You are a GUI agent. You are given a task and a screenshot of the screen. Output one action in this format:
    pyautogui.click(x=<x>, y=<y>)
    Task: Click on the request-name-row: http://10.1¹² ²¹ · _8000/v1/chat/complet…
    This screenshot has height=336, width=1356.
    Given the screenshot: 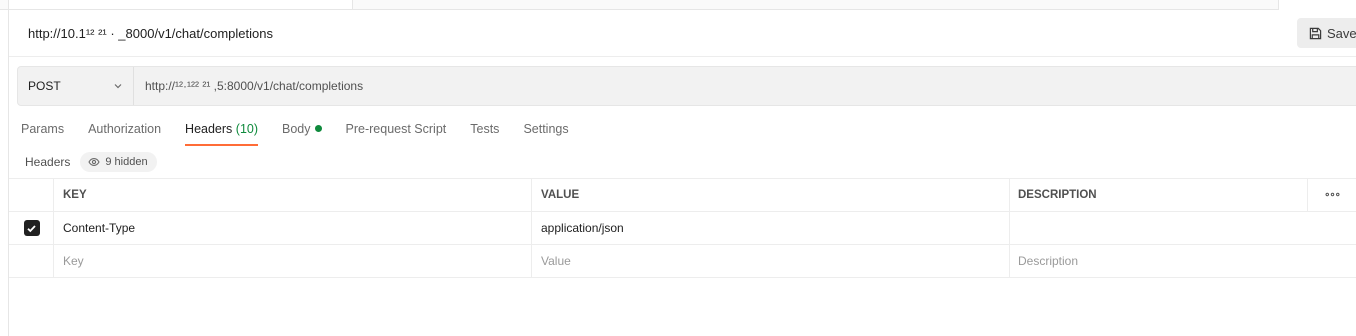 What is the action you would take?
    pyautogui.click(x=682, y=33)
    